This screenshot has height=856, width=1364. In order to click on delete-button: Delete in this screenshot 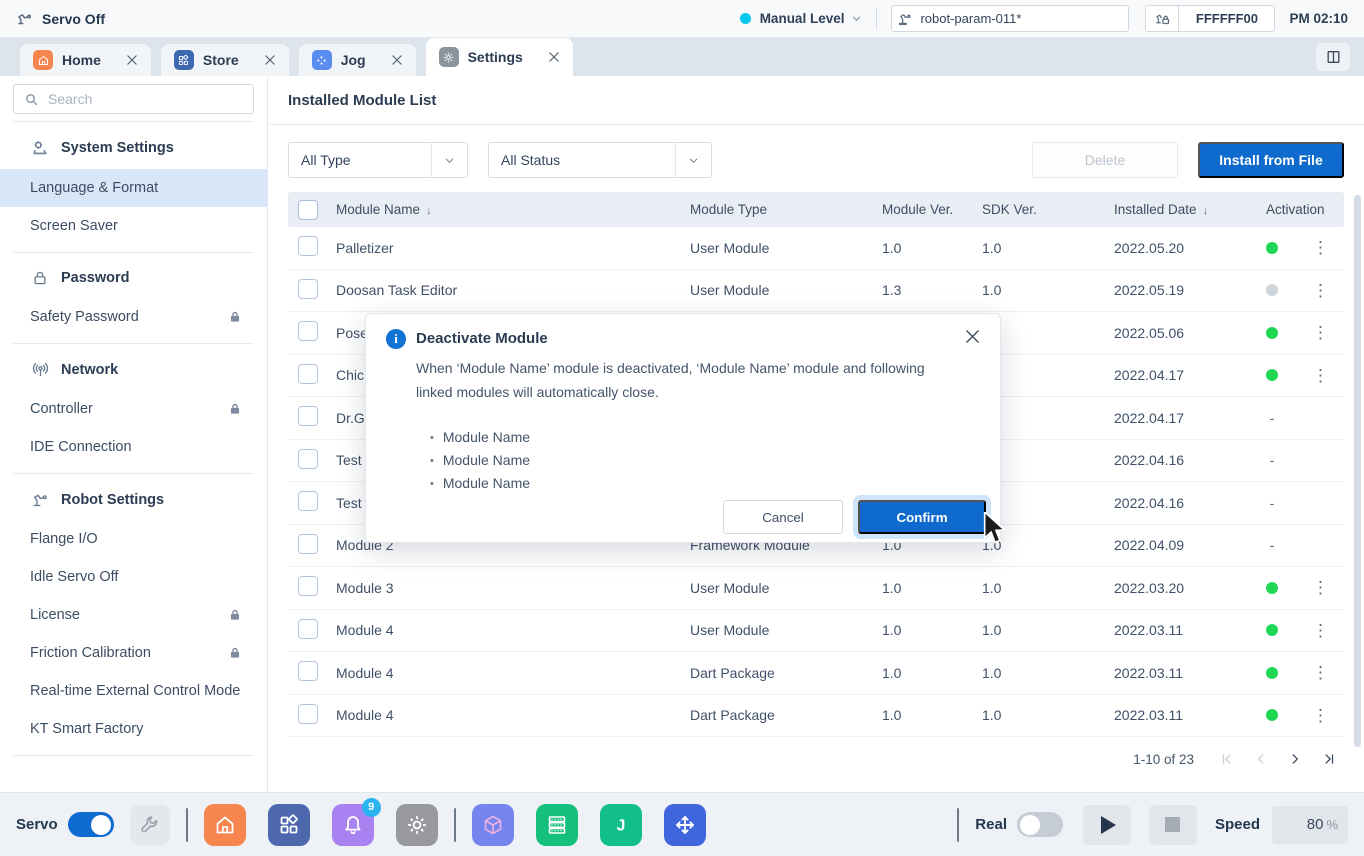, I will do `click(1105, 160)`.